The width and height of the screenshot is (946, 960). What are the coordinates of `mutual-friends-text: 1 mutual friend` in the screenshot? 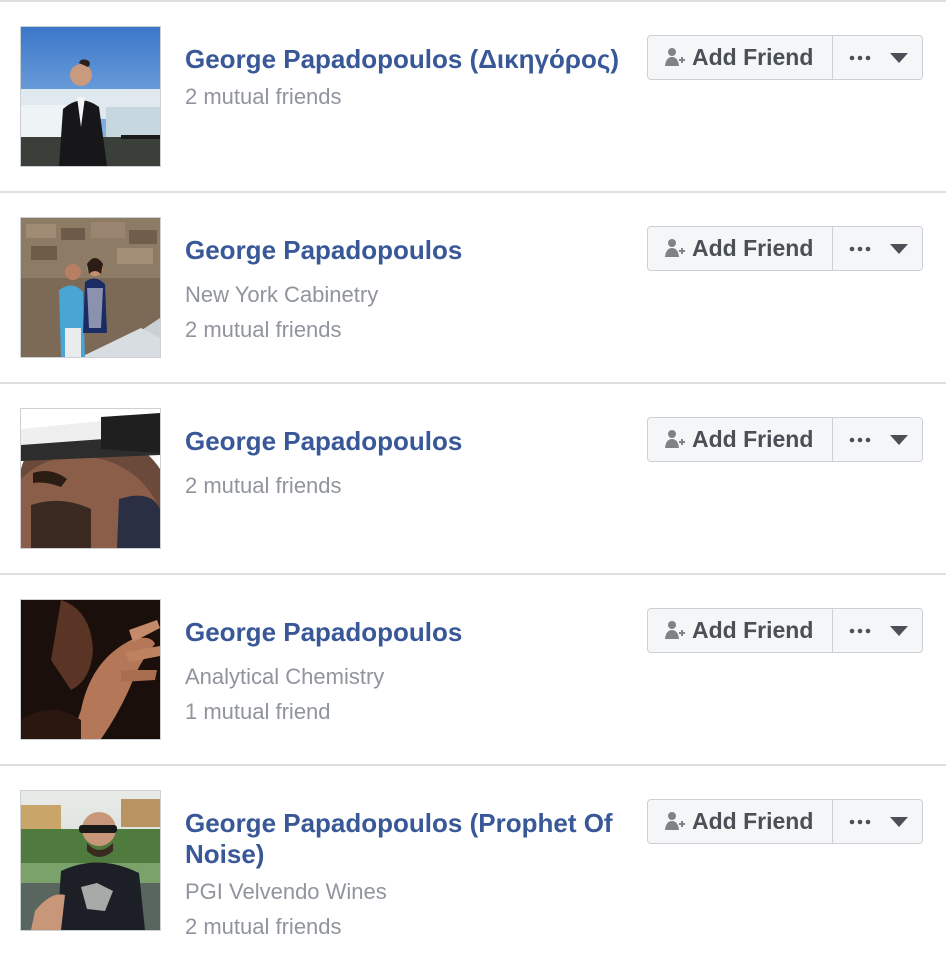 It's located at (415, 711).